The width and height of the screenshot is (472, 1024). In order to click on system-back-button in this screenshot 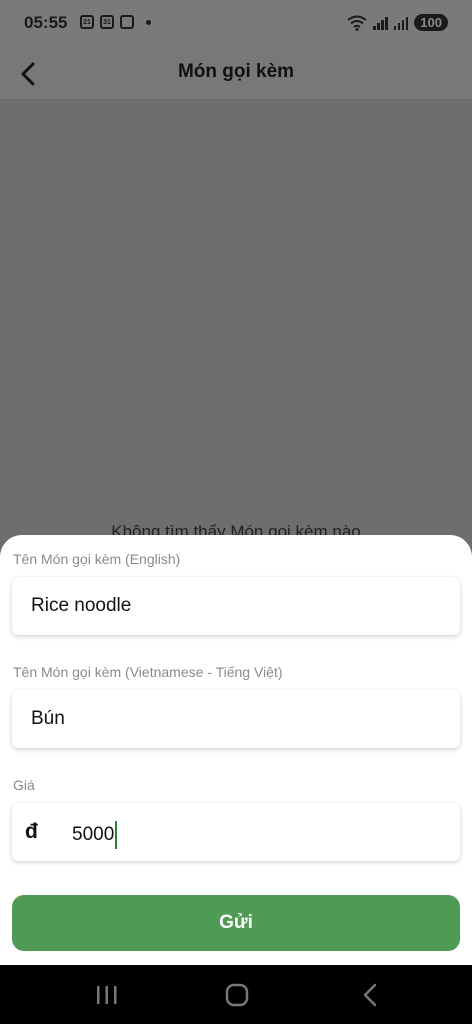, I will do `click(371, 995)`.